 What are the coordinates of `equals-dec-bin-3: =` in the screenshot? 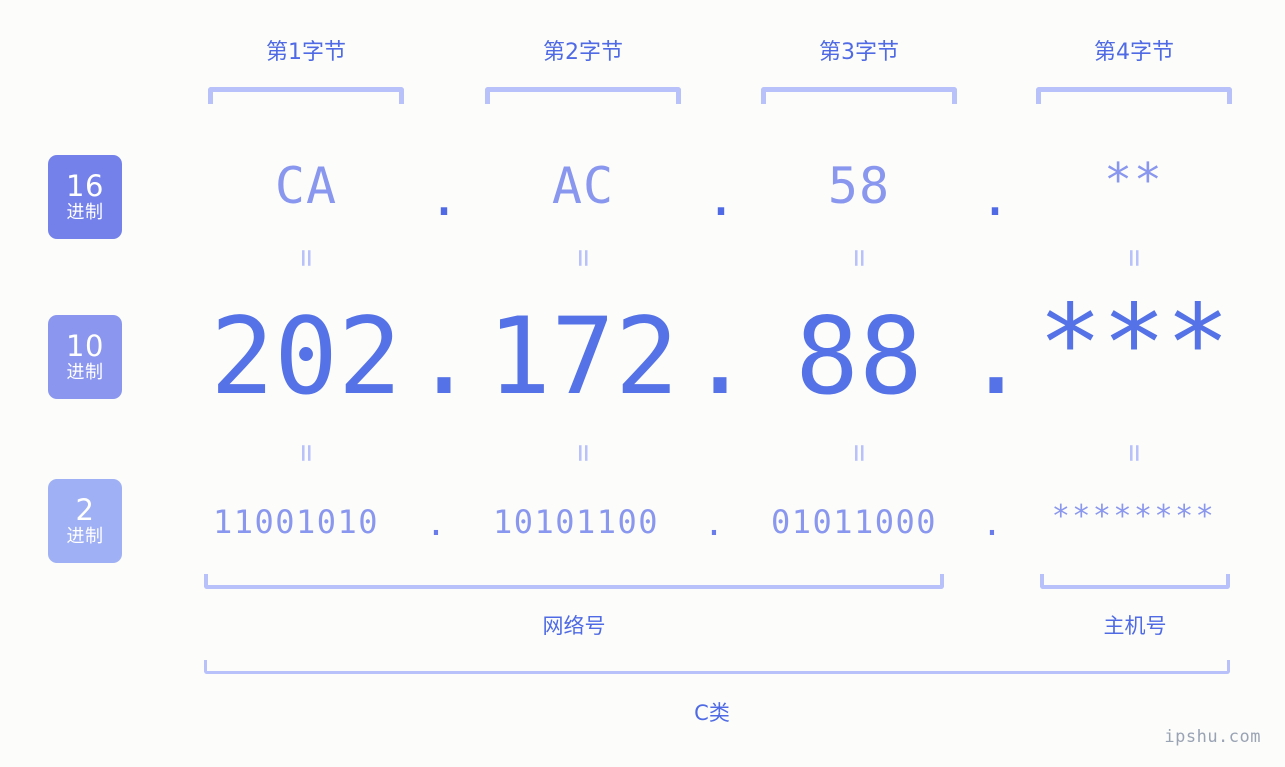 It's located at (859, 453).